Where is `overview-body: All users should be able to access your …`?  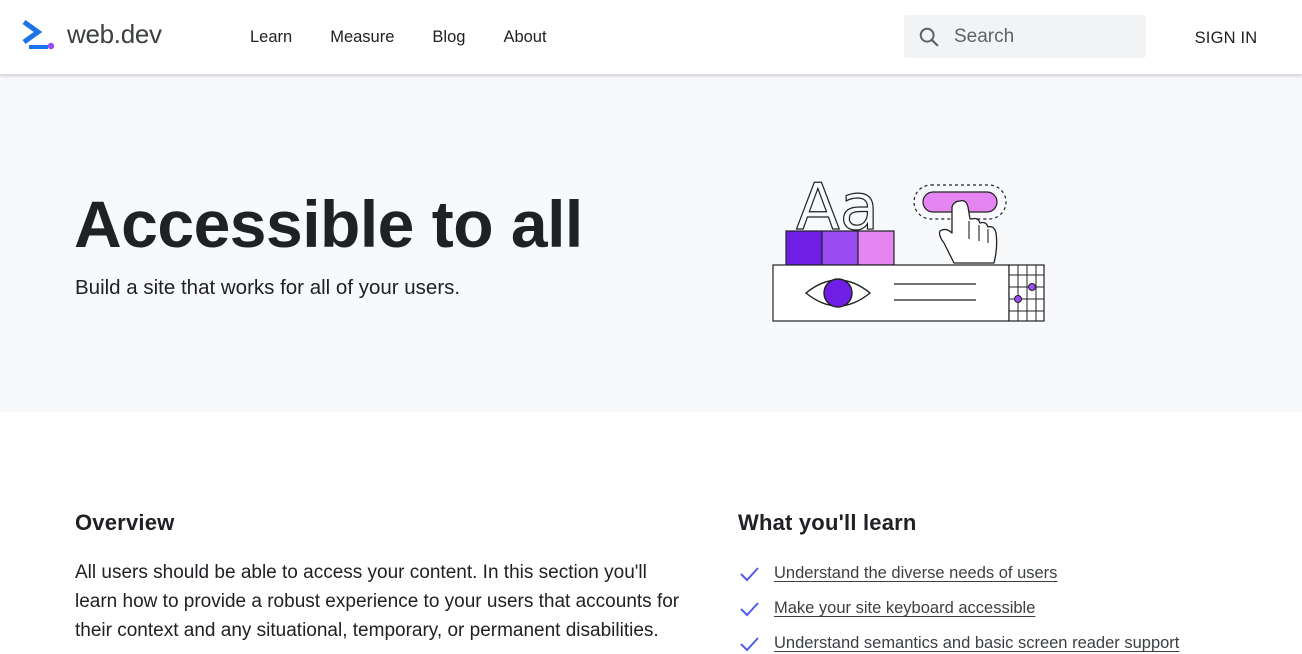 overview-body: All users should be able to access your … is located at coordinates (377, 601).